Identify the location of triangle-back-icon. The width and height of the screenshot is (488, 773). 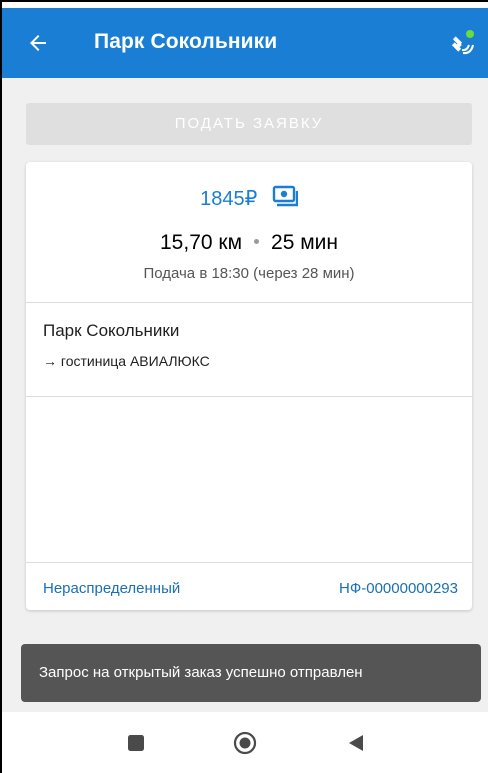
(356, 743).